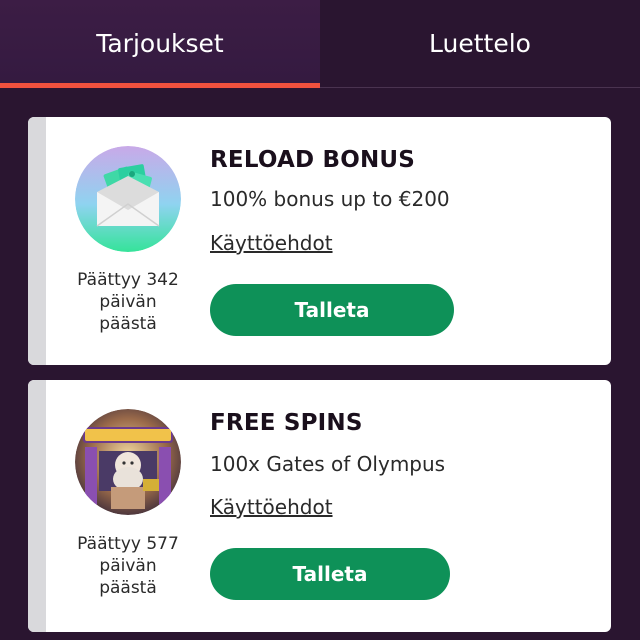 Image resolution: width=640 pixels, height=640 pixels. What do you see at coordinates (128, 280) in the screenshot?
I see `expiry-line: Päättyy 342` at bounding box center [128, 280].